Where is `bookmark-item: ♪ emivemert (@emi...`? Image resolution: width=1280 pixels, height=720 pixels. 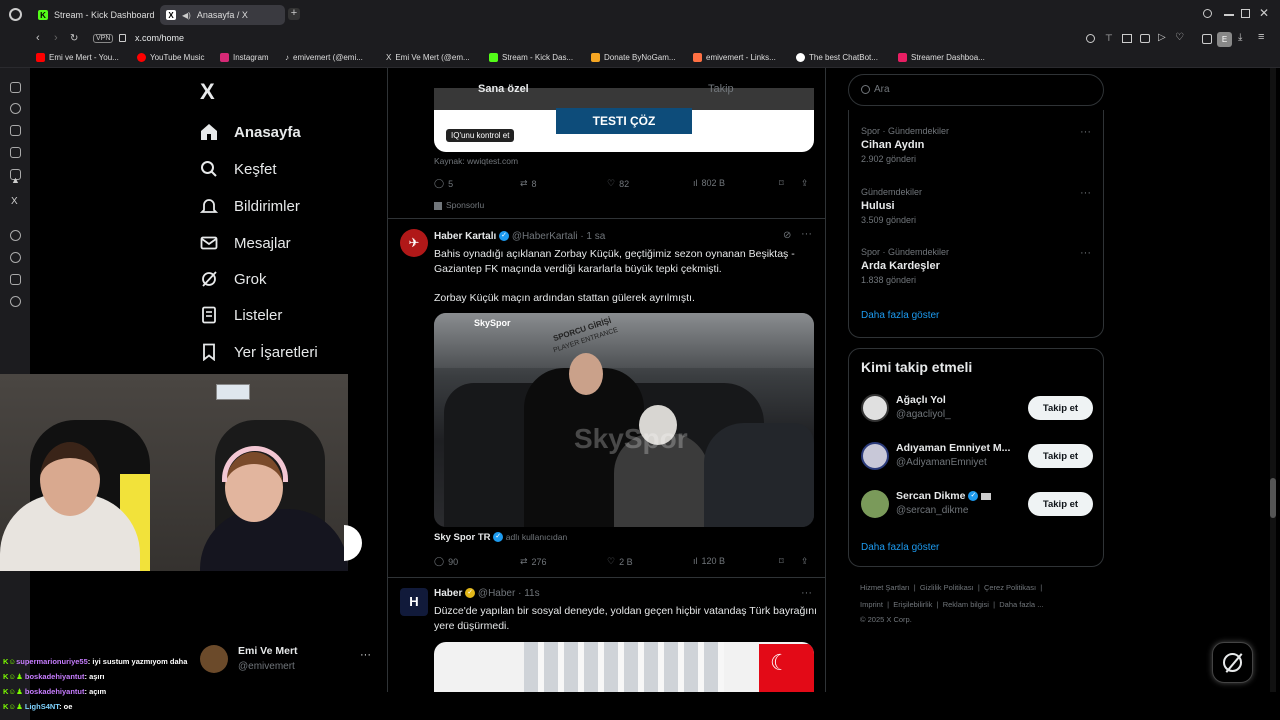 bookmark-item: ♪ emivemert (@emi... is located at coordinates (324, 57).